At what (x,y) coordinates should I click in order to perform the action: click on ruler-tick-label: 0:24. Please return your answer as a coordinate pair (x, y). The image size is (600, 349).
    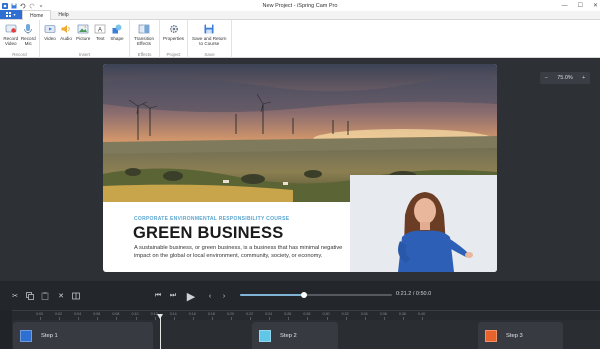
    Looking at the image, I should click on (269, 314).